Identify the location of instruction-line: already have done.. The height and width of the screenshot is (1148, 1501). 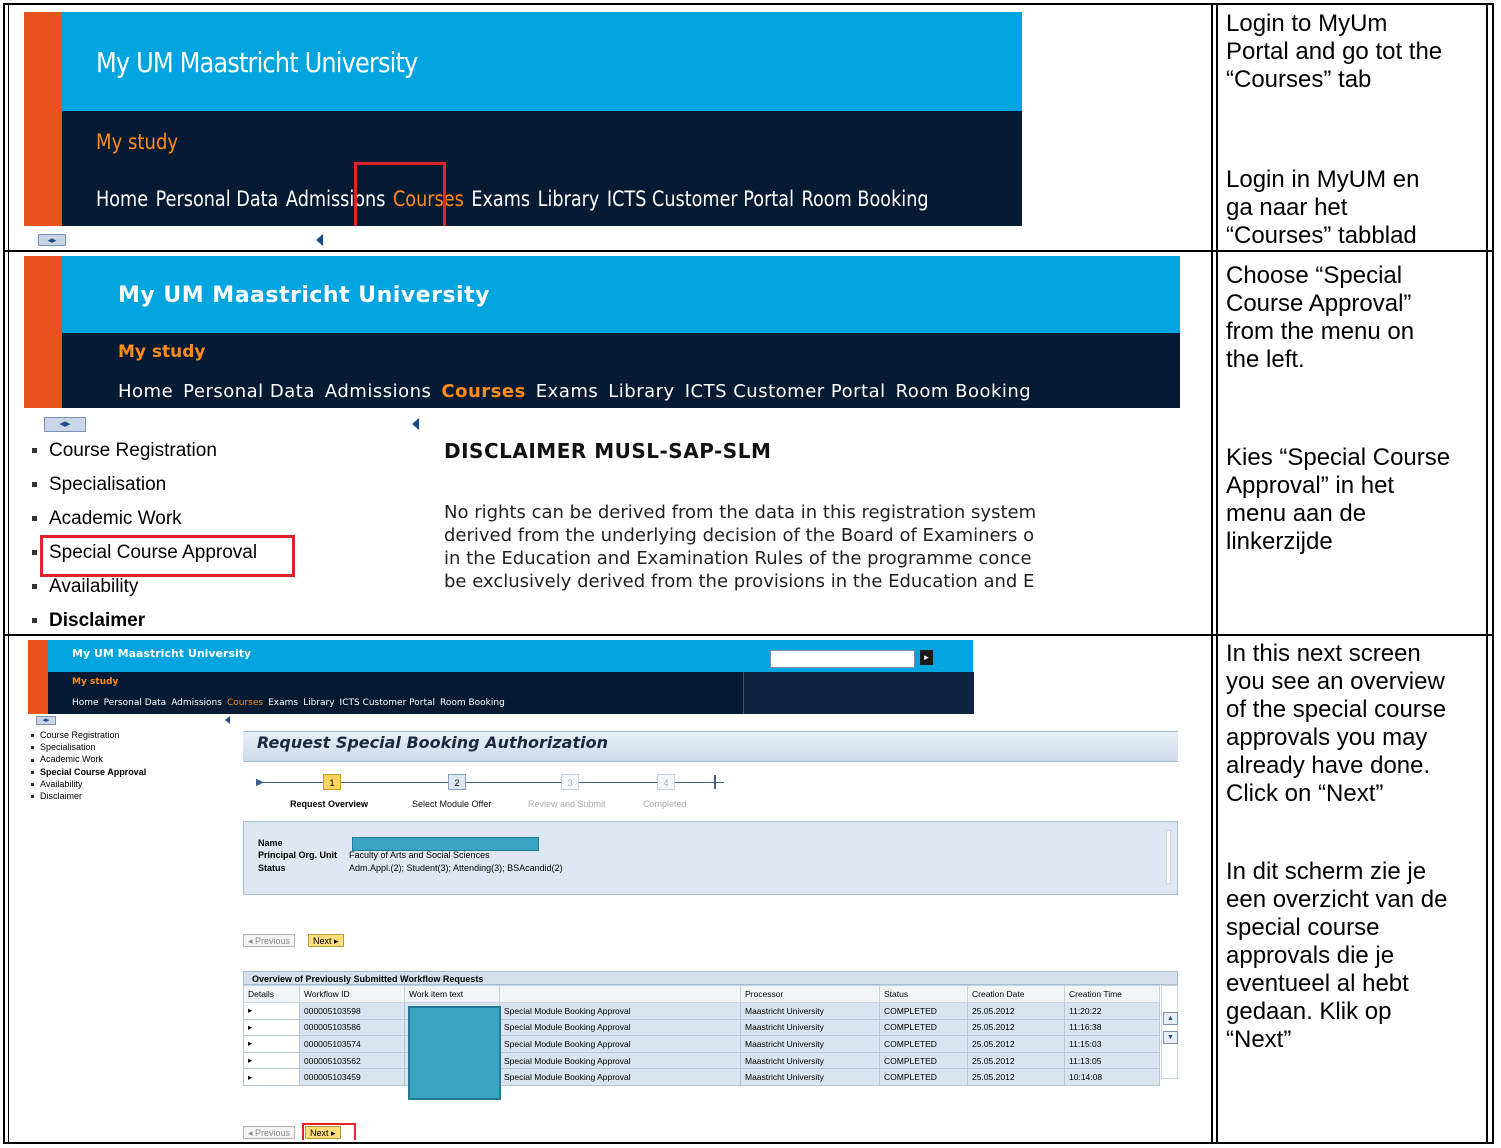
(1328, 765).